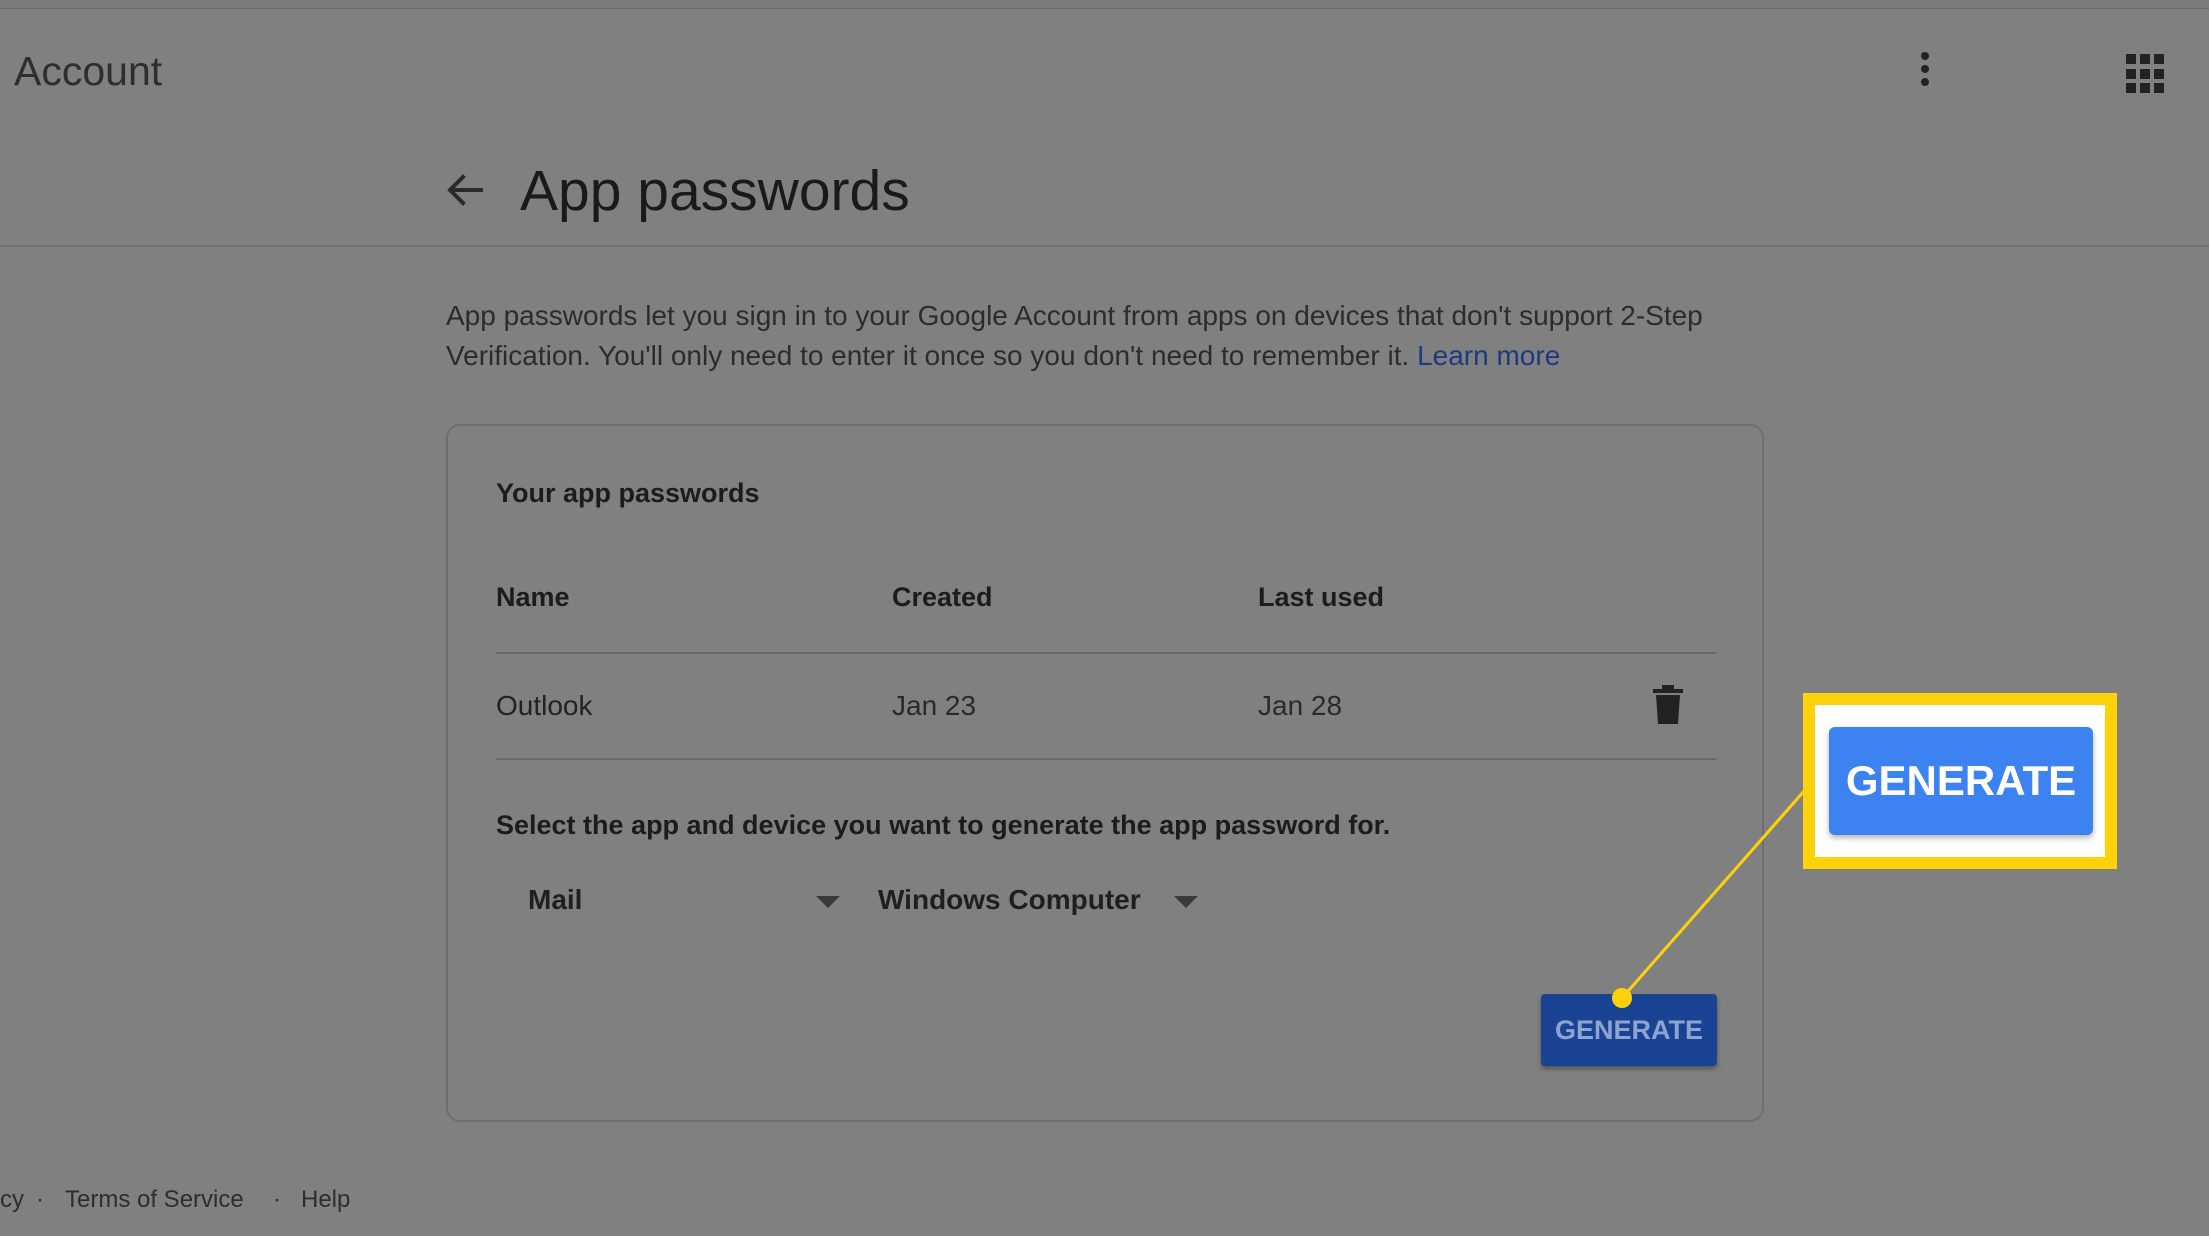 Image resolution: width=2209 pixels, height=1236 pixels. I want to click on apps-grid-icon, so click(2146, 74).